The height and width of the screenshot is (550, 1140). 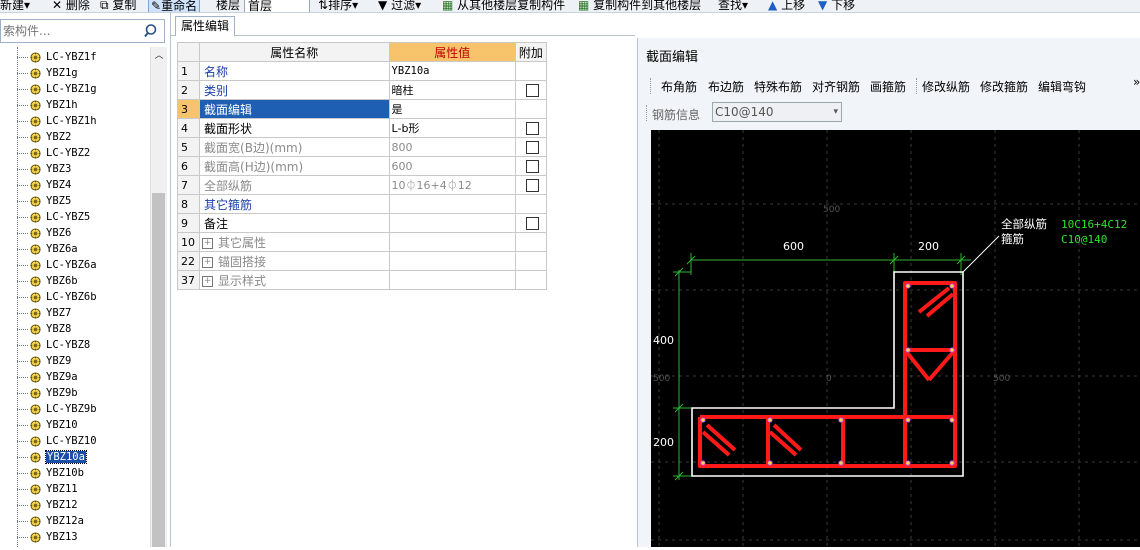 I want to click on align-rebar-tool: 对齐钢筋, so click(x=836, y=86).